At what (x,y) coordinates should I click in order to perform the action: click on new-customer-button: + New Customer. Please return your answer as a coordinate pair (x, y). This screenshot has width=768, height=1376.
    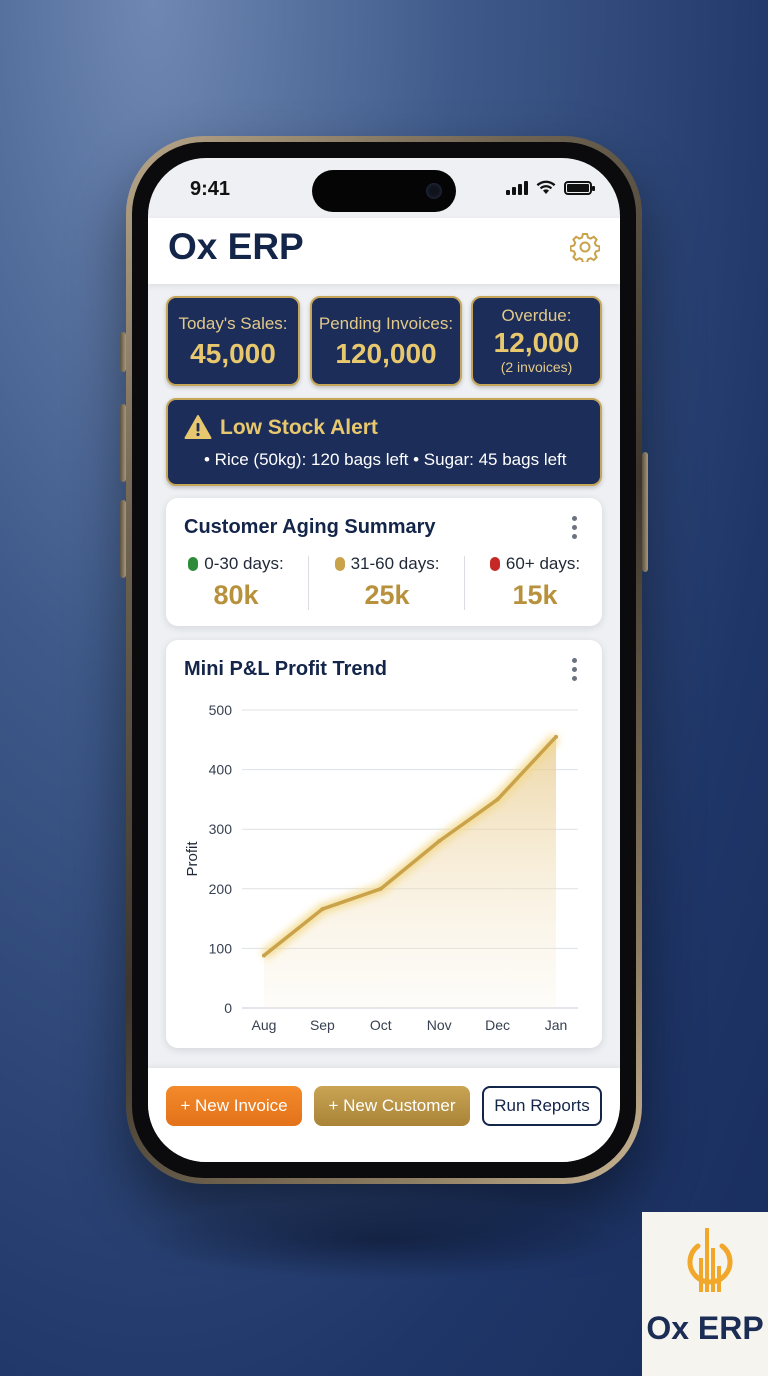
    Looking at the image, I should click on (392, 1106).